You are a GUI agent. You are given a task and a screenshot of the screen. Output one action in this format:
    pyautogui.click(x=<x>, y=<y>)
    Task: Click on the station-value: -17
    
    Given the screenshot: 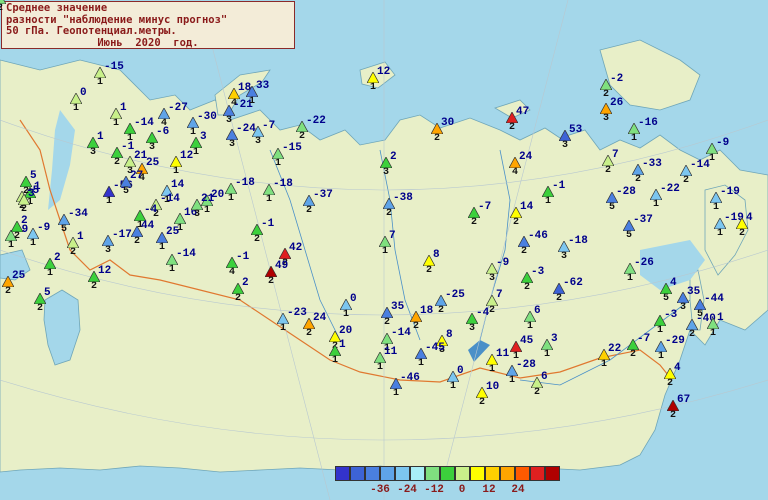 What is the action you would take?
    pyautogui.click(x=122, y=235)
    